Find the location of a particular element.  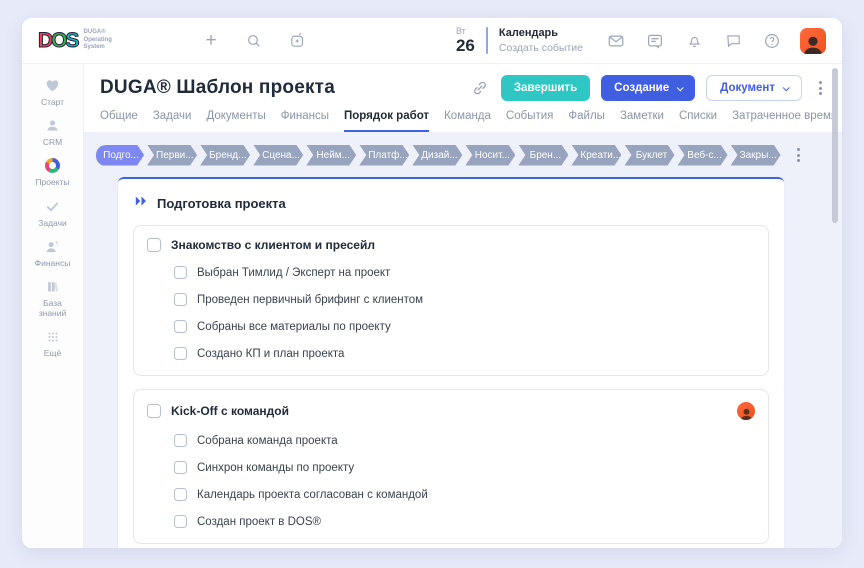

checklist-item: Создано КП и план проекта is located at coordinates (464, 353).